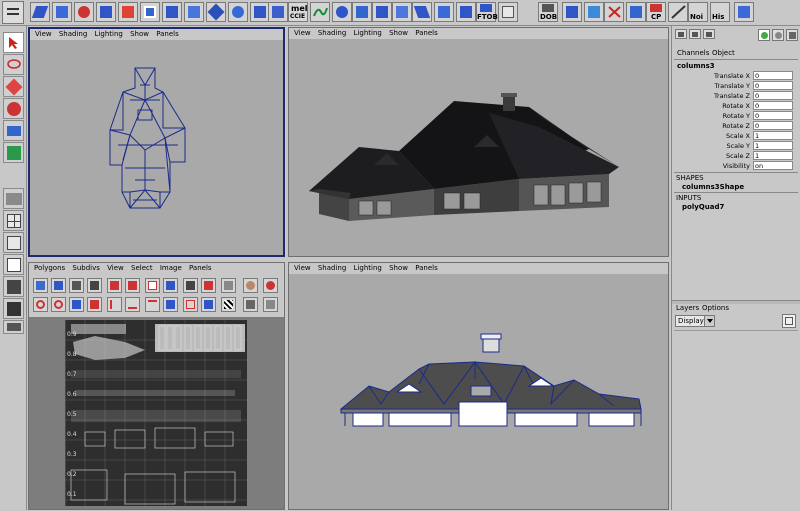 The height and width of the screenshot is (511, 800). Describe the element at coordinates (40, 304) in the screenshot. I see `uv-undo-button` at that location.